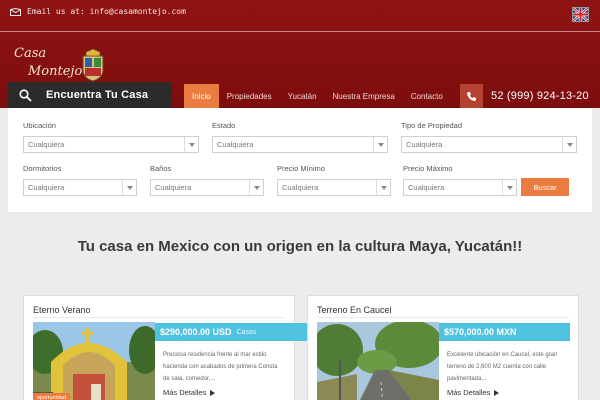 The width and height of the screenshot is (600, 400). I want to click on listing-photo: oportunidad, so click(94, 361).